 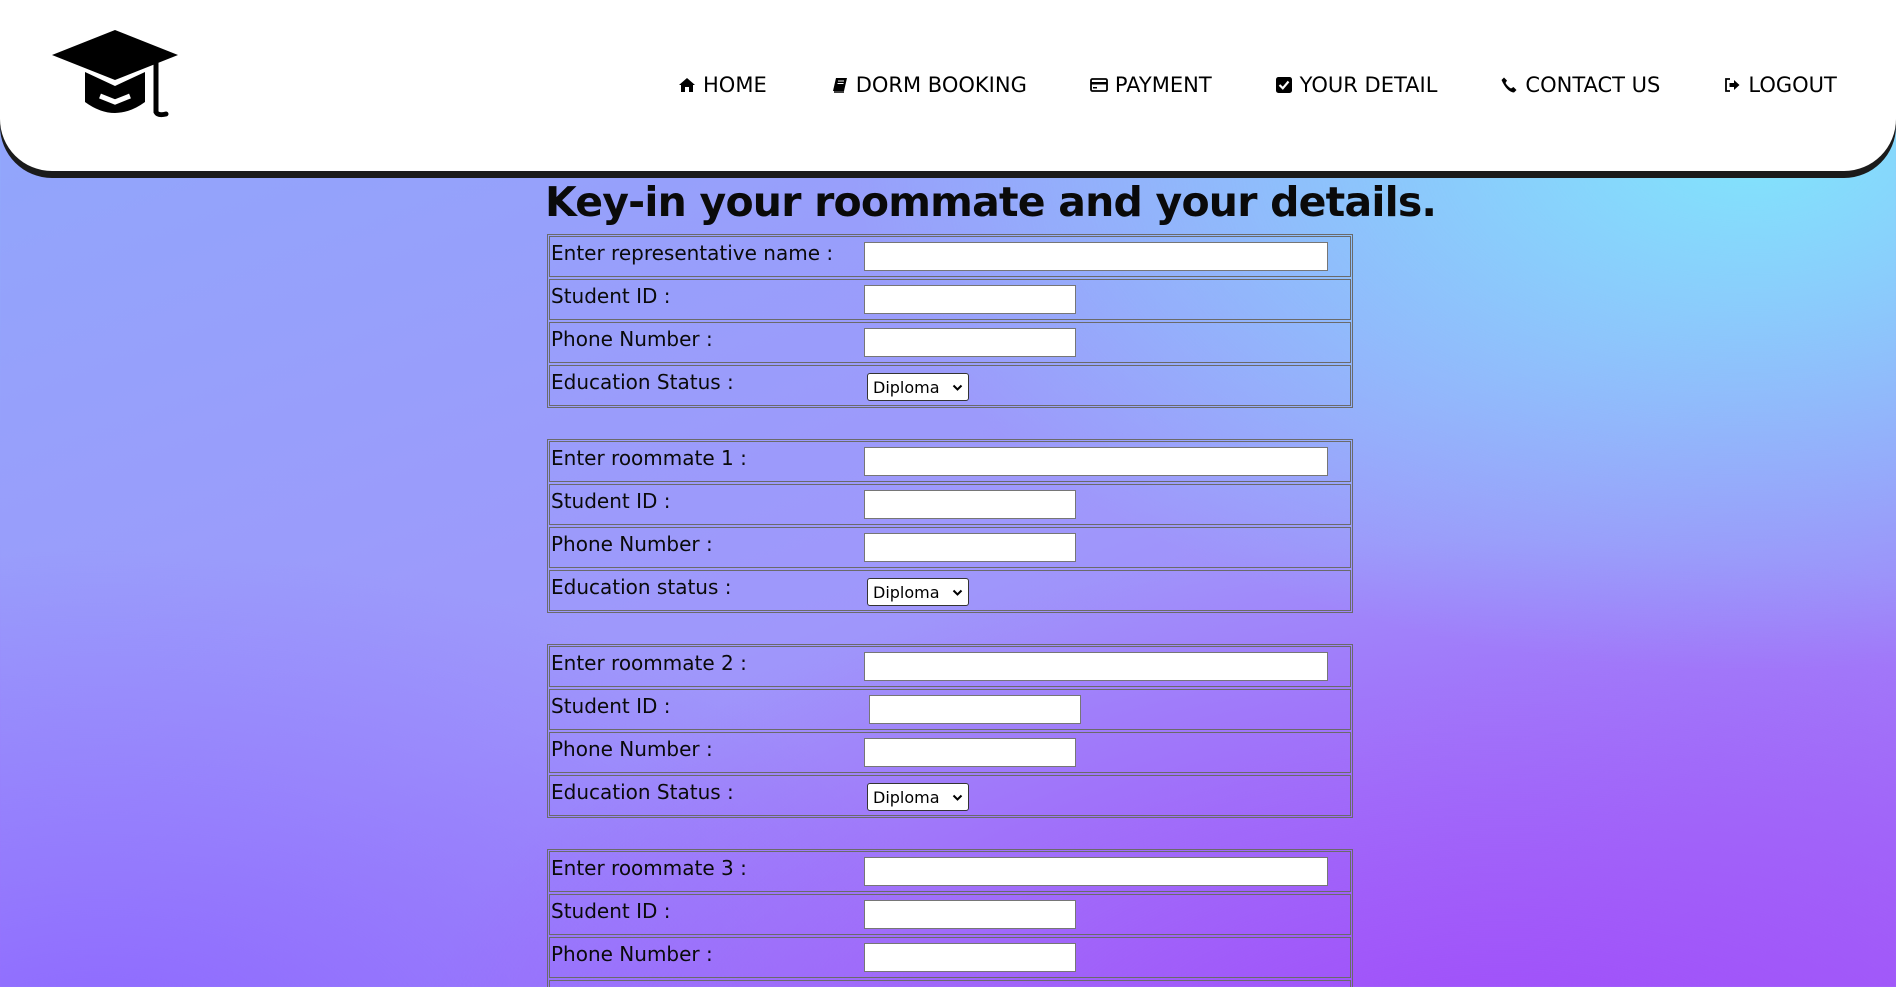 What do you see at coordinates (1509, 85) in the screenshot?
I see `phone-icon` at bounding box center [1509, 85].